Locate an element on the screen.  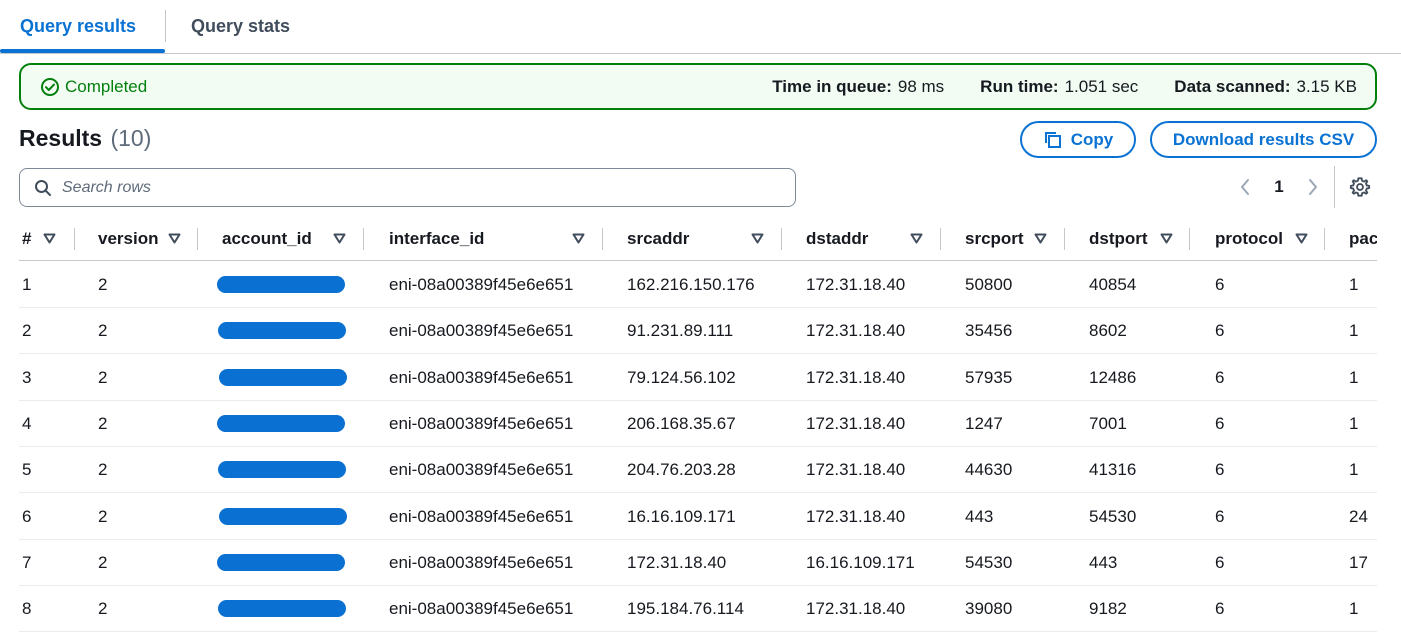
column-header-label: pac is located at coordinates (1363, 238).